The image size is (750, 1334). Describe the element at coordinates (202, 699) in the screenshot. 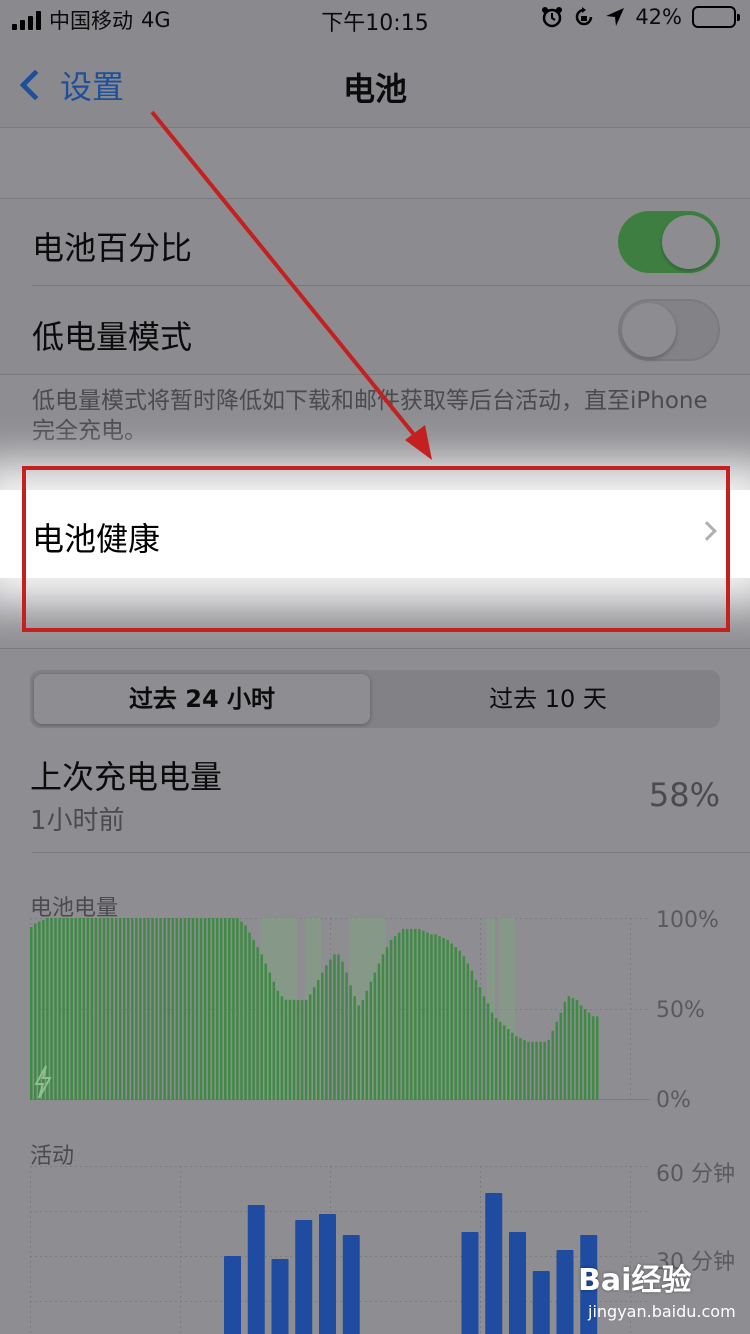

I see `segment-24-hours: 过去 24 小时` at that location.